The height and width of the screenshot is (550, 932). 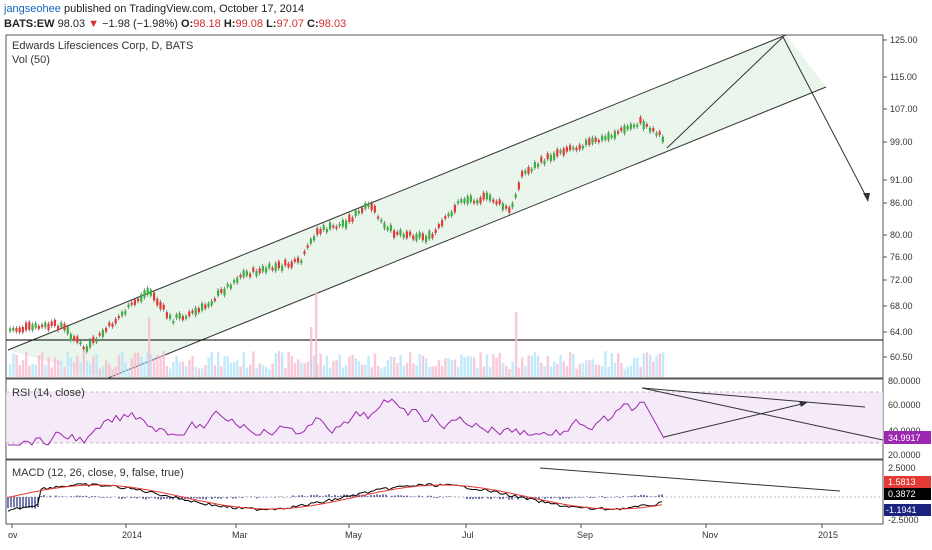 I want to click on symbol-label: BATS:EW, so click(x=29, y=24).